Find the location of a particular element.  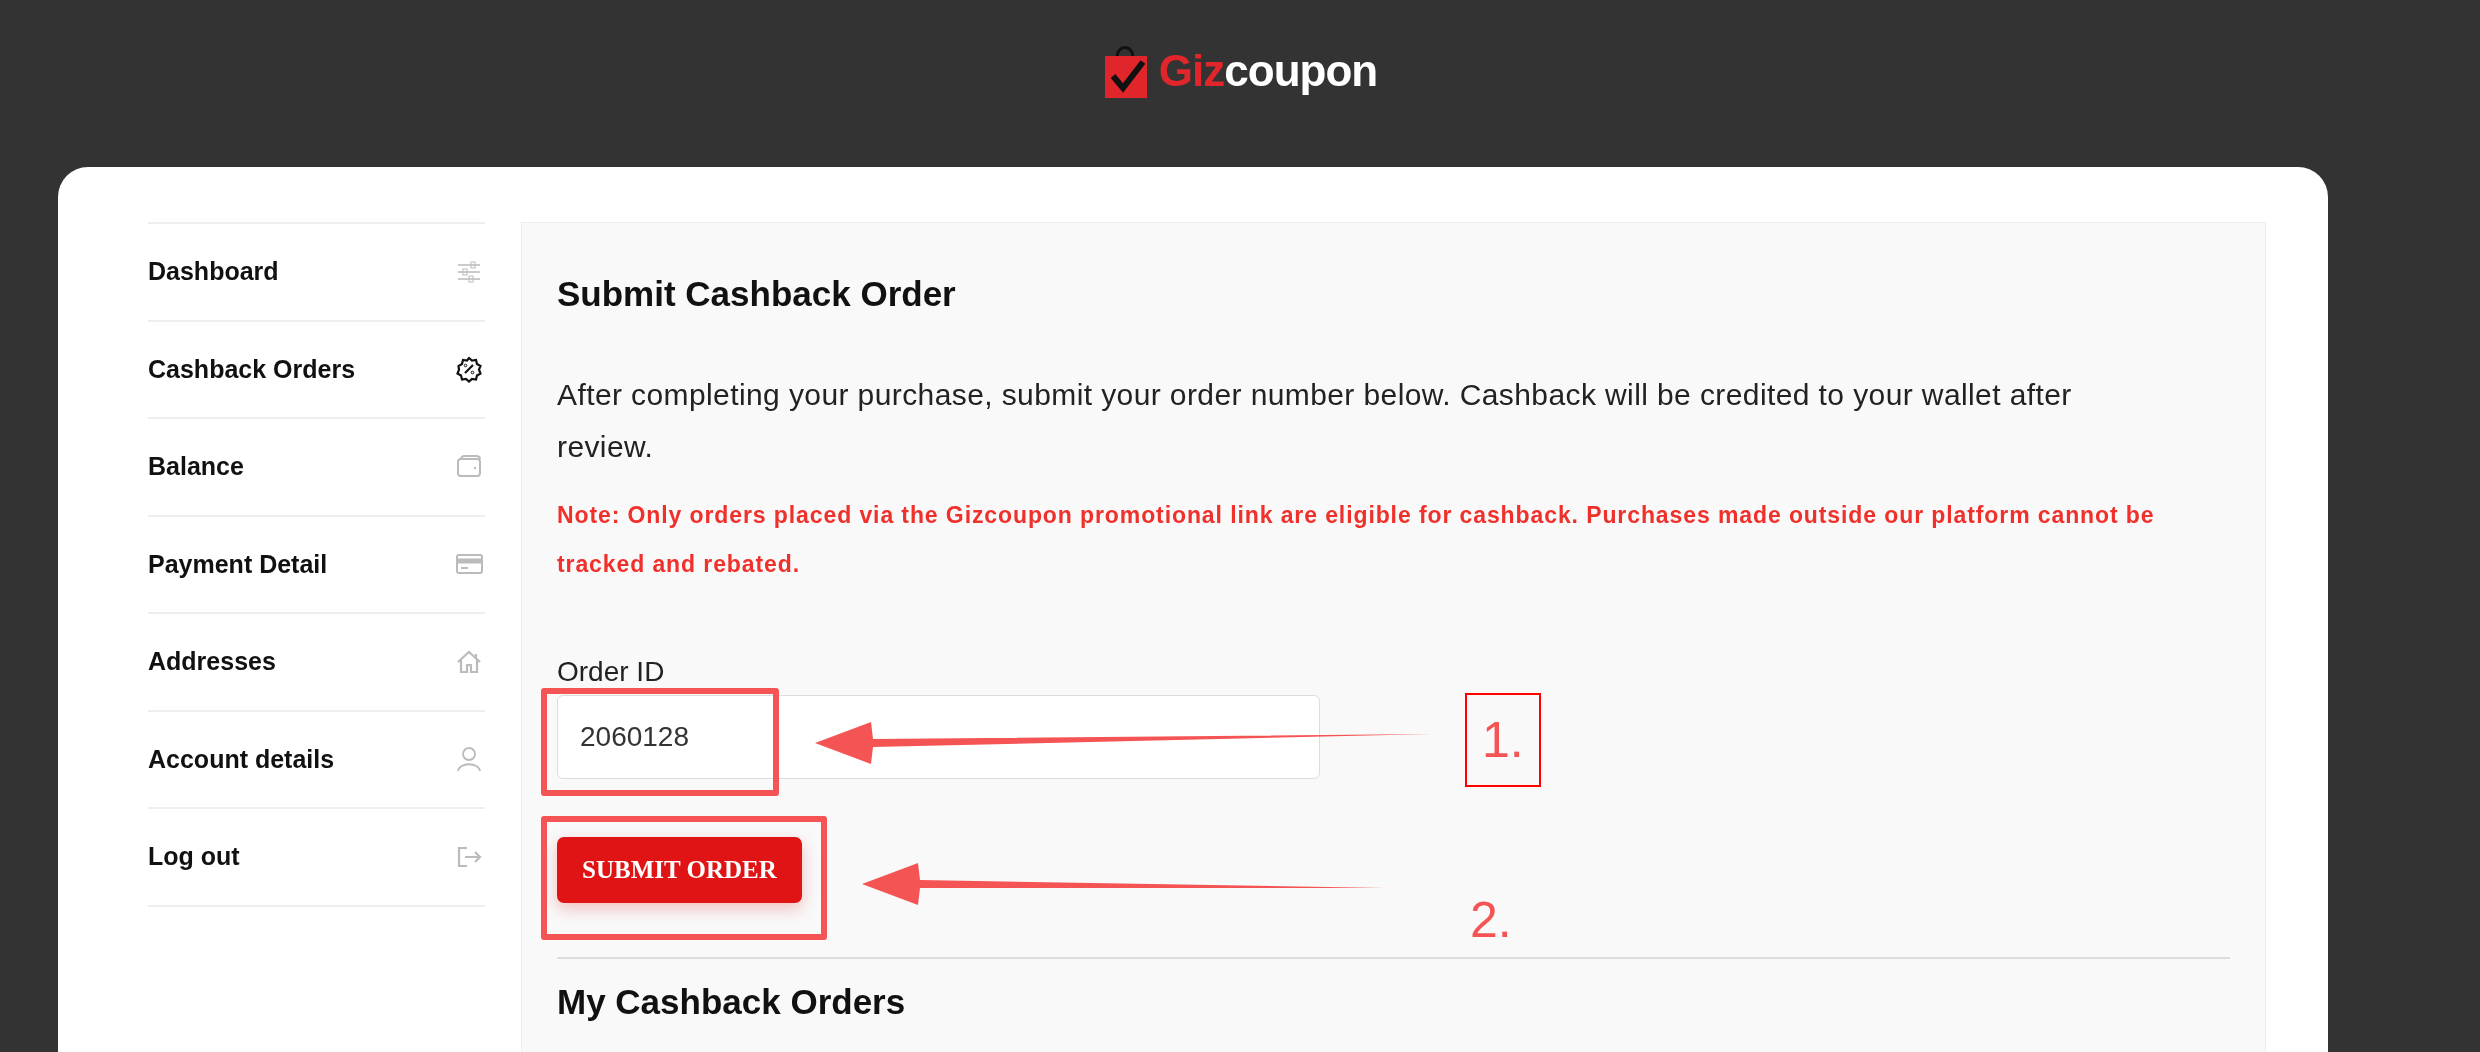

sidebar-item: Account details is located at coordinates (316, 760).